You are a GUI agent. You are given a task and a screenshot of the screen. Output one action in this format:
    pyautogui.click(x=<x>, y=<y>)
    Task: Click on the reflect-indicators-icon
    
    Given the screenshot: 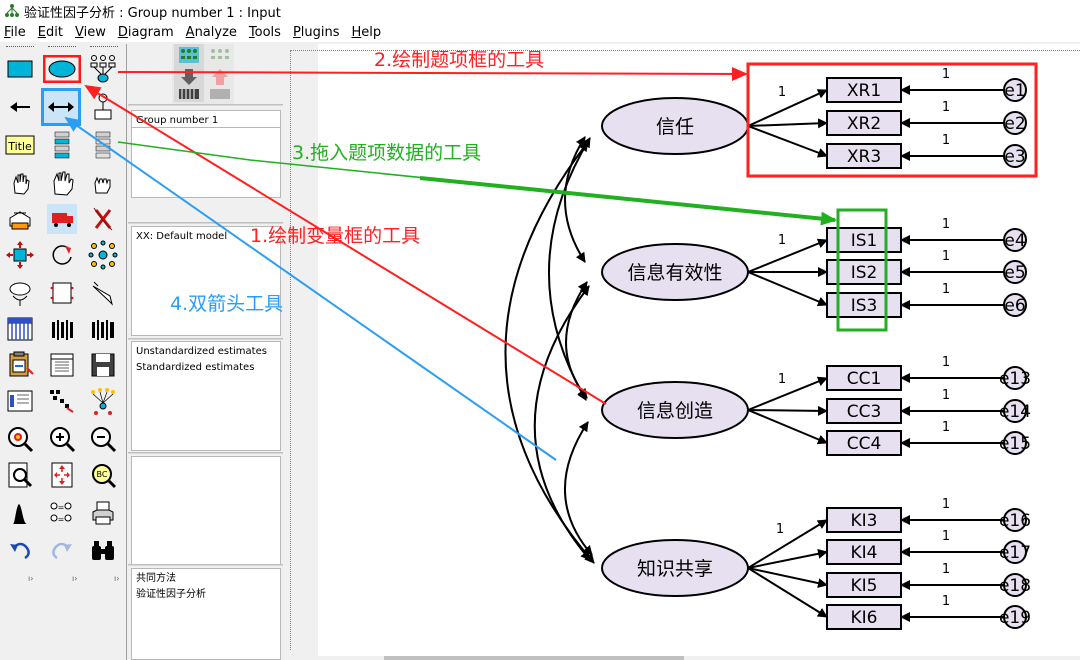 What is the action you would take?
    pyautogui.click(x=103, y=255)
    